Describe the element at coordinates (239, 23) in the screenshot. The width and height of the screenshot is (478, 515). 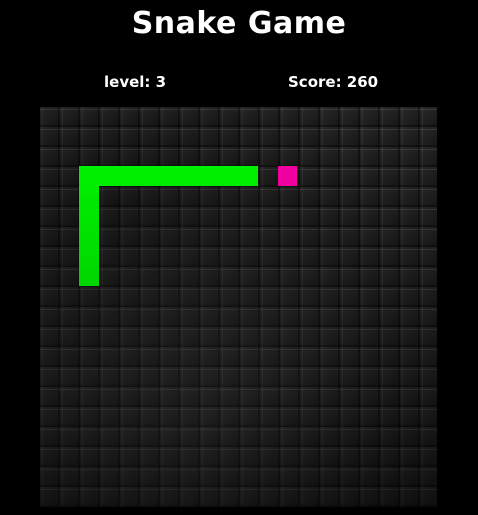
I see `page-title: Snake Game` at that location.